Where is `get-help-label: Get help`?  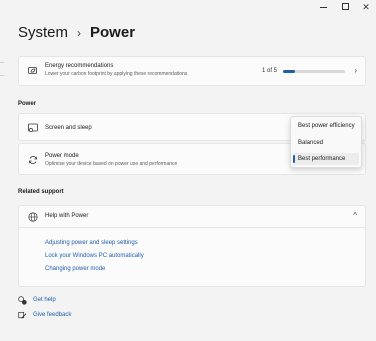
get-help-label: Get help is located at coordinates (44, 300).